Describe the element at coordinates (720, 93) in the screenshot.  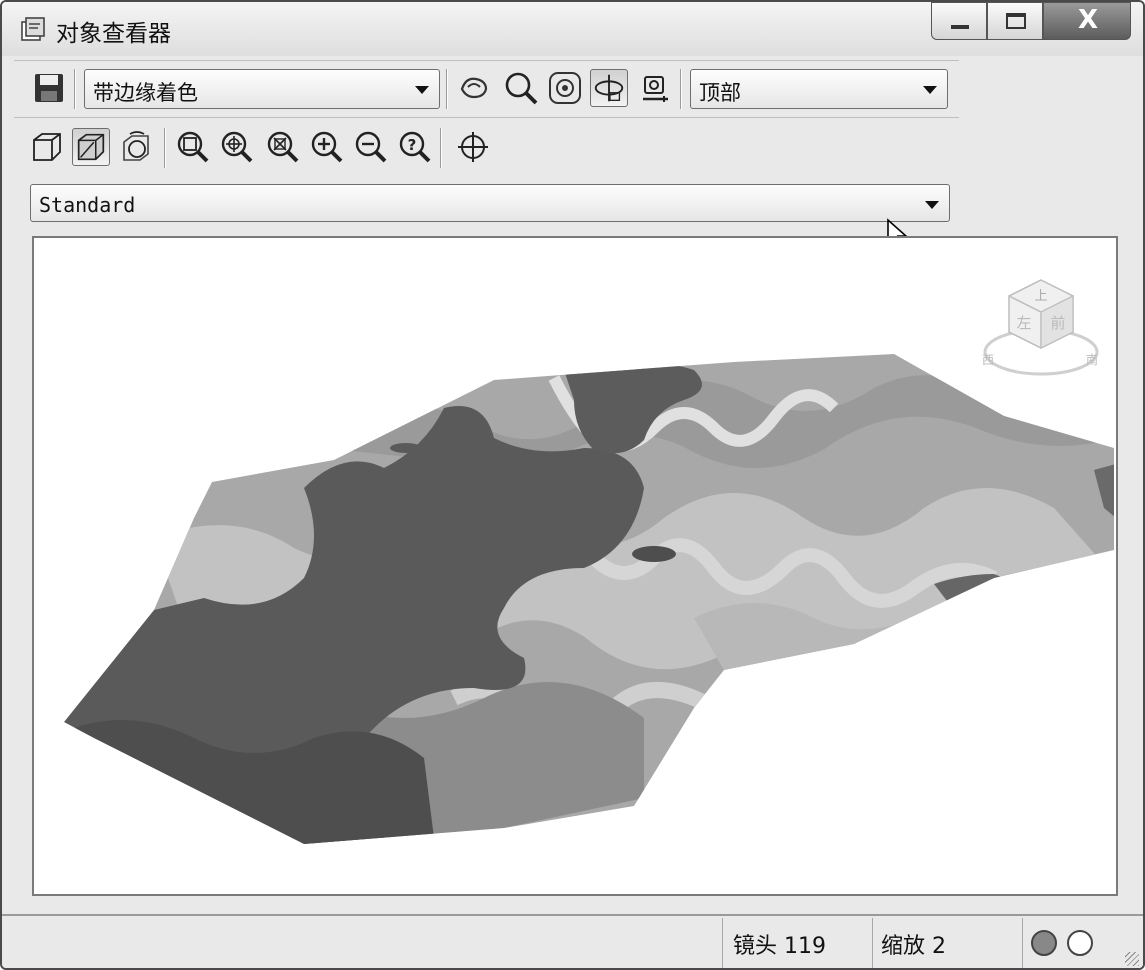
I see `view-value: 顶部` at that location.